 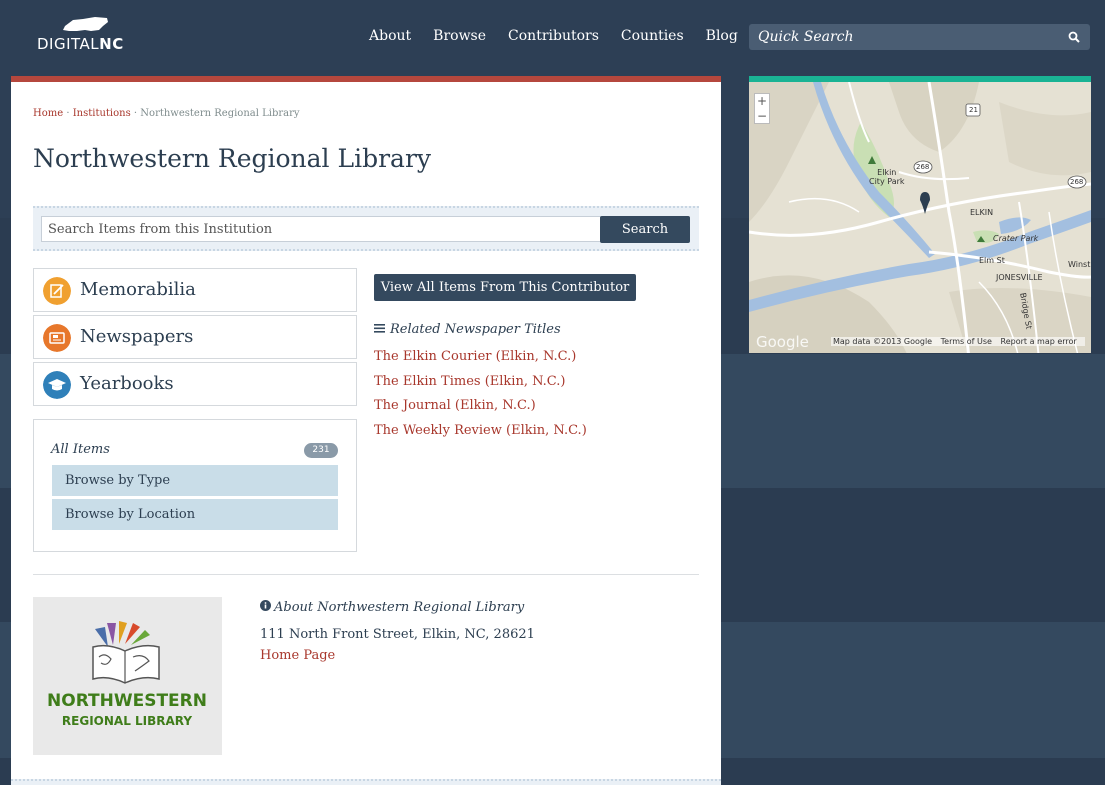 I want to click on about-heading: About Northwestern Regional Library, so click(x=392, y=607).